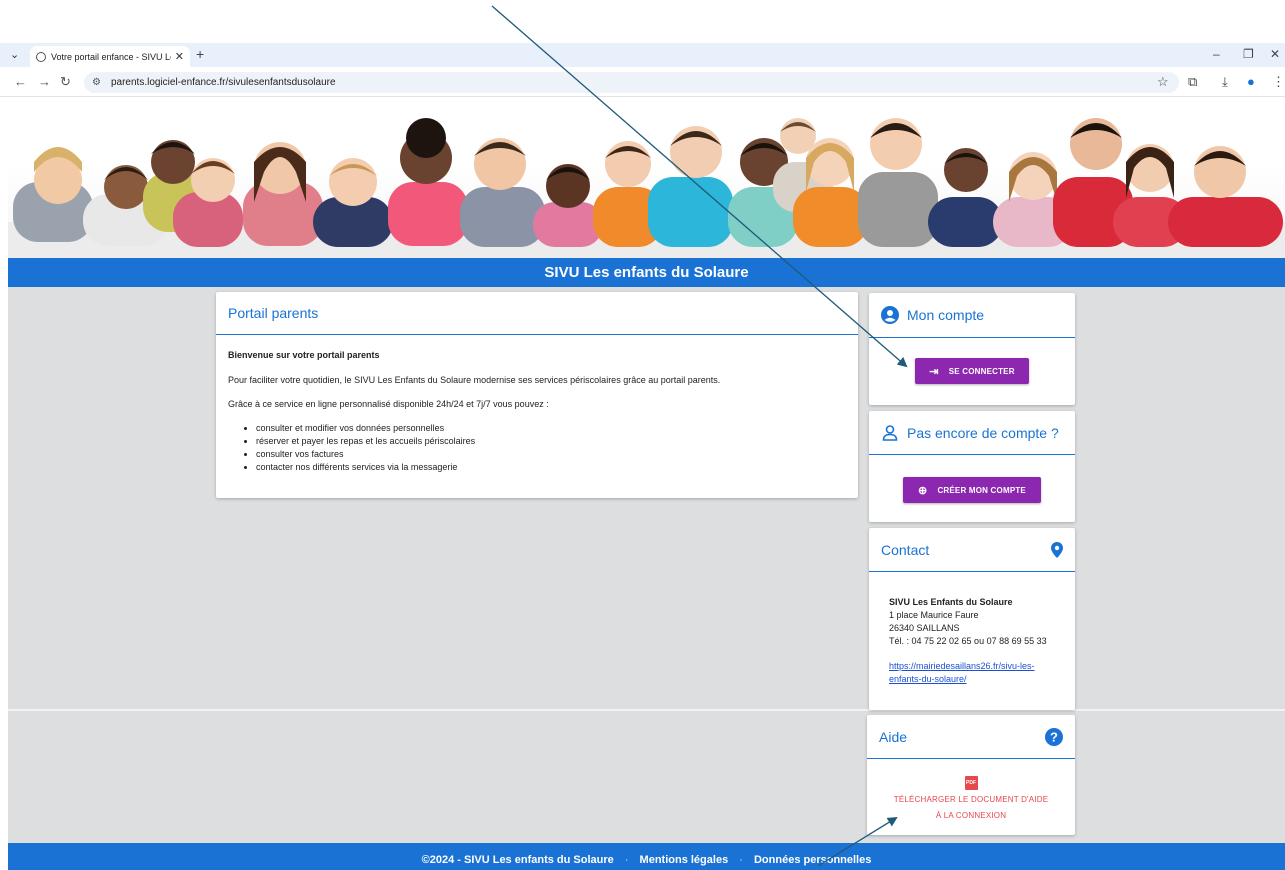  What do you see at coordinates (65, 82) in the screenshot?
I see `reload-icon: ↻` at bounding box center [65, 82].